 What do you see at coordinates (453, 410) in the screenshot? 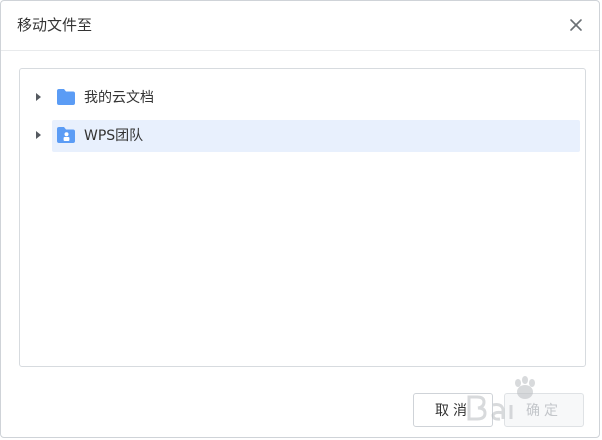
I see `cancel-button: 取消` at bounding box center [453, 410].